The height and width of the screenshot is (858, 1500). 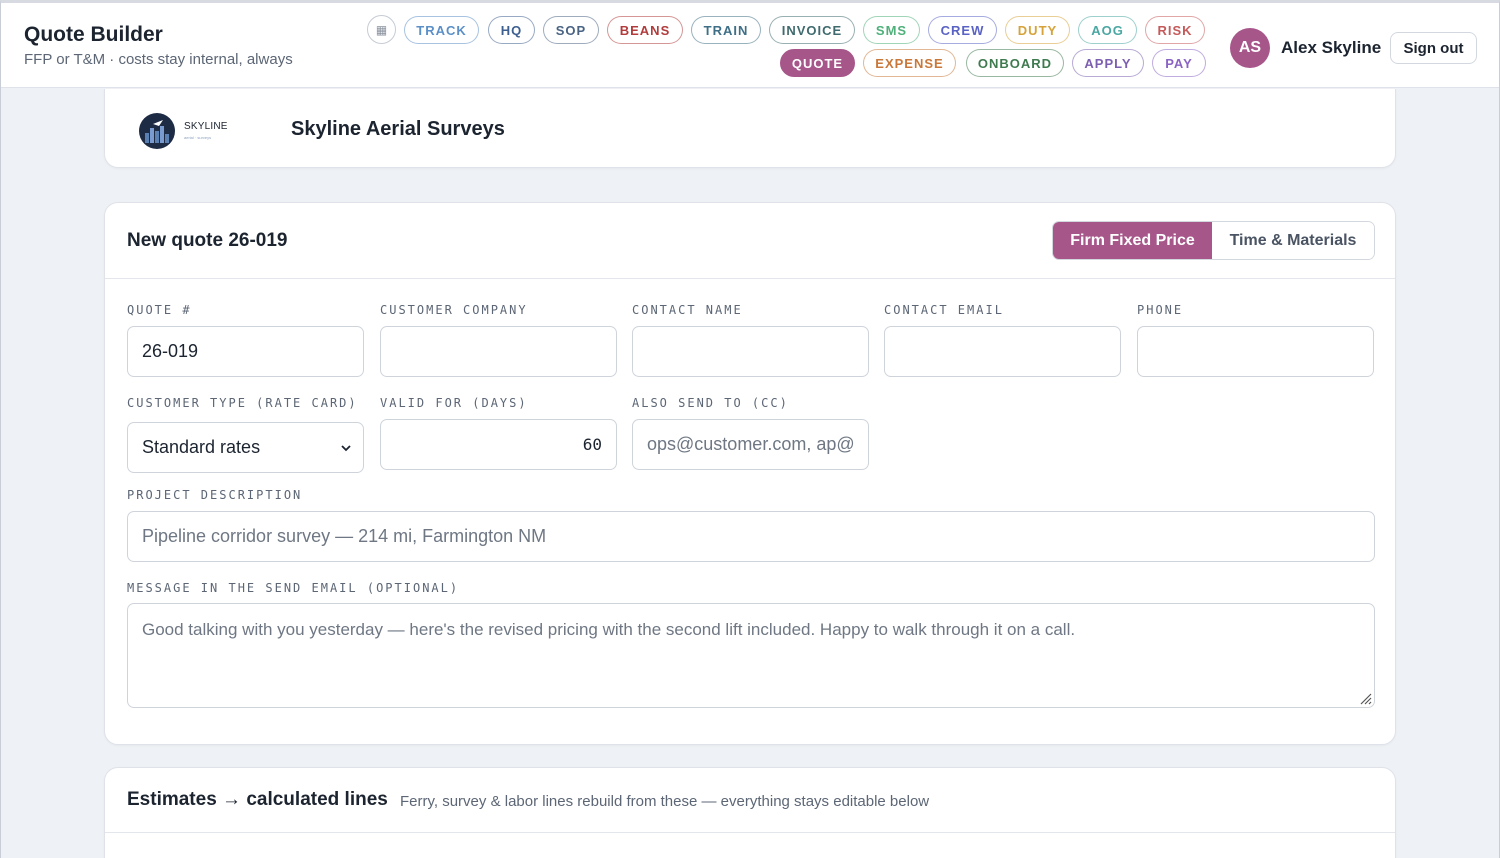 I want to click on customer-type-label: CUSTOMER TYPE (RATE CARD), so click(x=242, y=403).